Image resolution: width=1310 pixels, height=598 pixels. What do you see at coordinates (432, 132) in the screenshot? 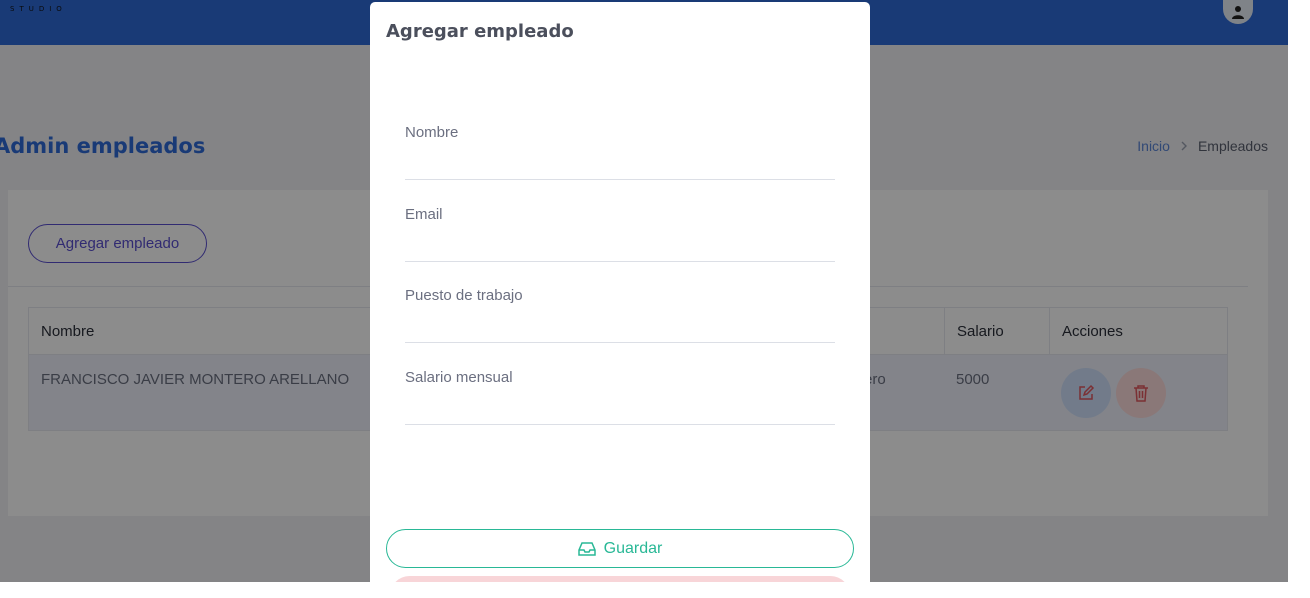
I see `nombre-label: Nombre` at bounding box center [432, 132].